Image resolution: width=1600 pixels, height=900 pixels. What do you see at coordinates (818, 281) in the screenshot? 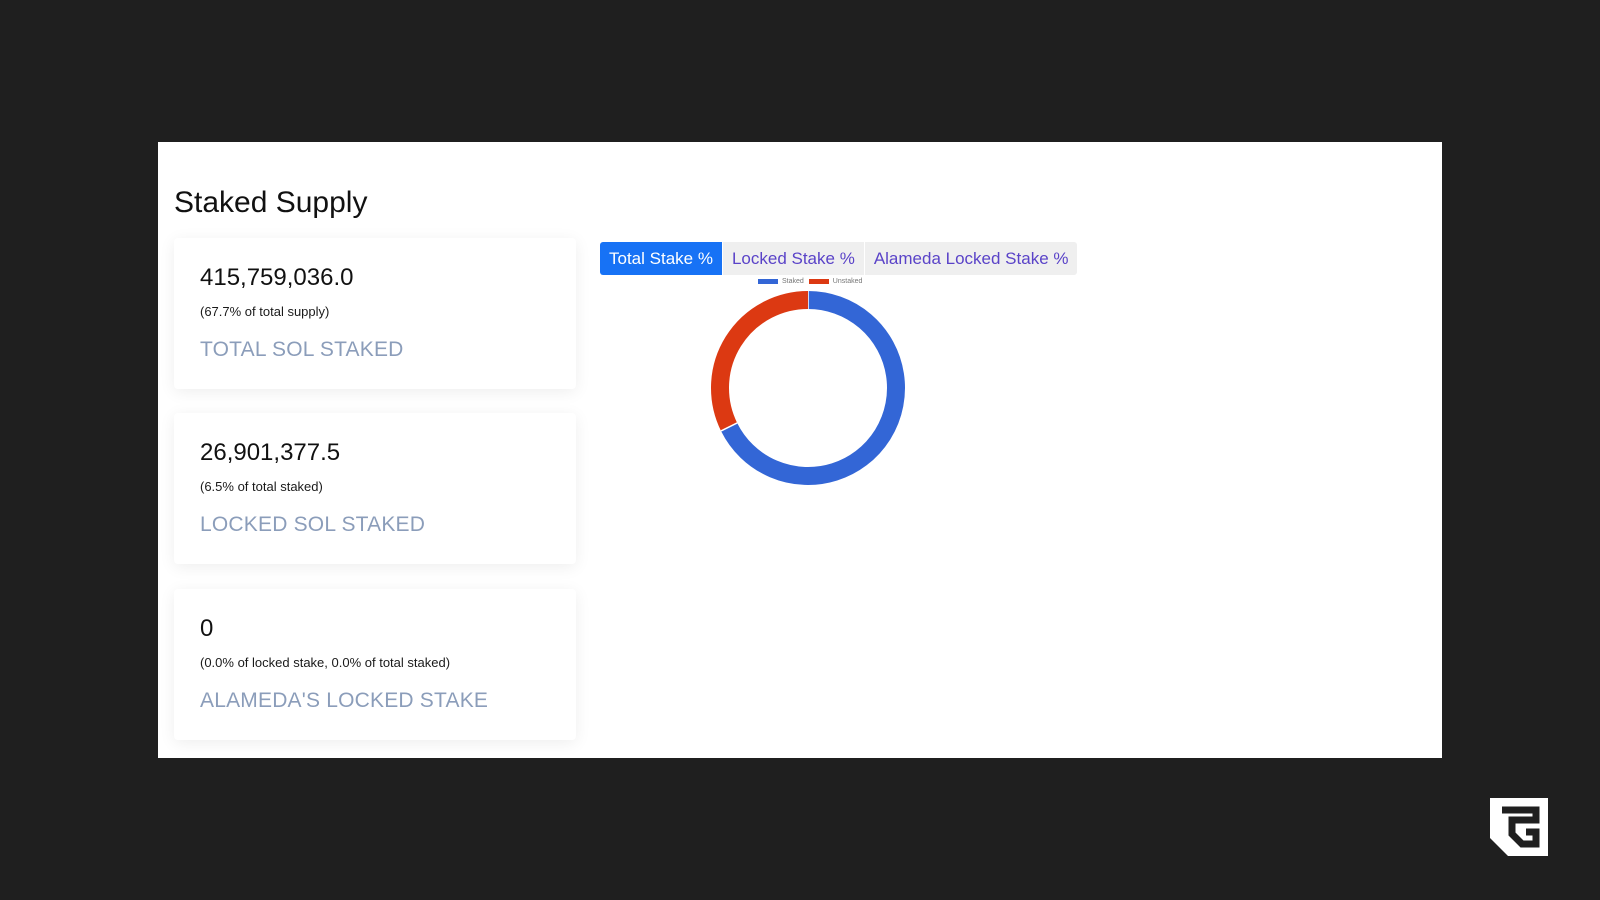
I see `legend-swatch-unstaked` at bounding box center [818, 281].